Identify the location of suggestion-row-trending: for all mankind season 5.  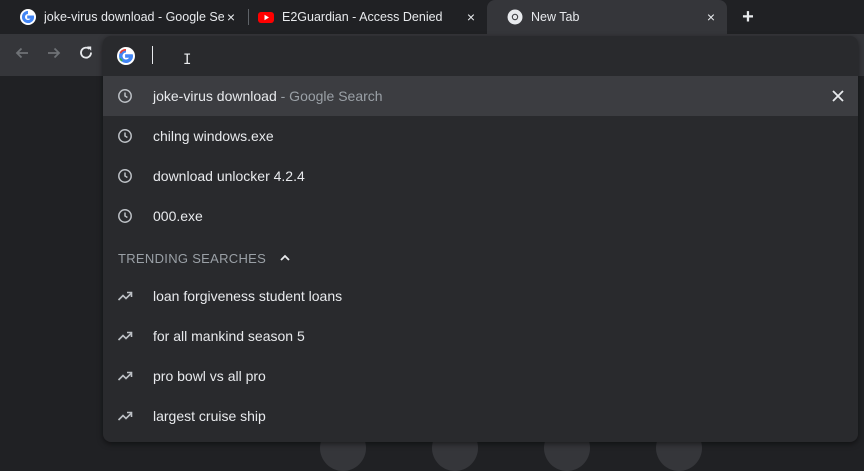
(480, 336).